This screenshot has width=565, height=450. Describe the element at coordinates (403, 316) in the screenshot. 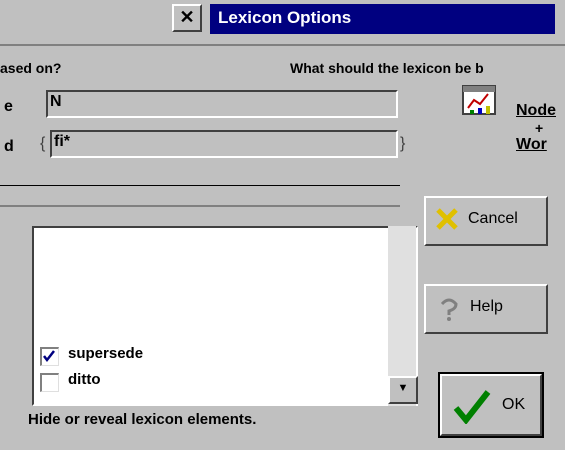

I see `list-scrollbar: ▼` at that location.